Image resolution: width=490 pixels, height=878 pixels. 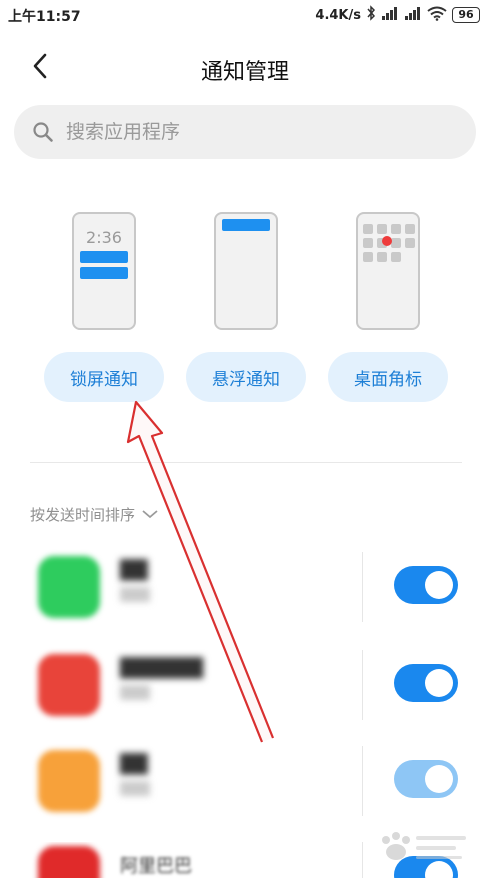 I want to click on list-item: ██ ▒▒▒, so click(x=245, y=600).